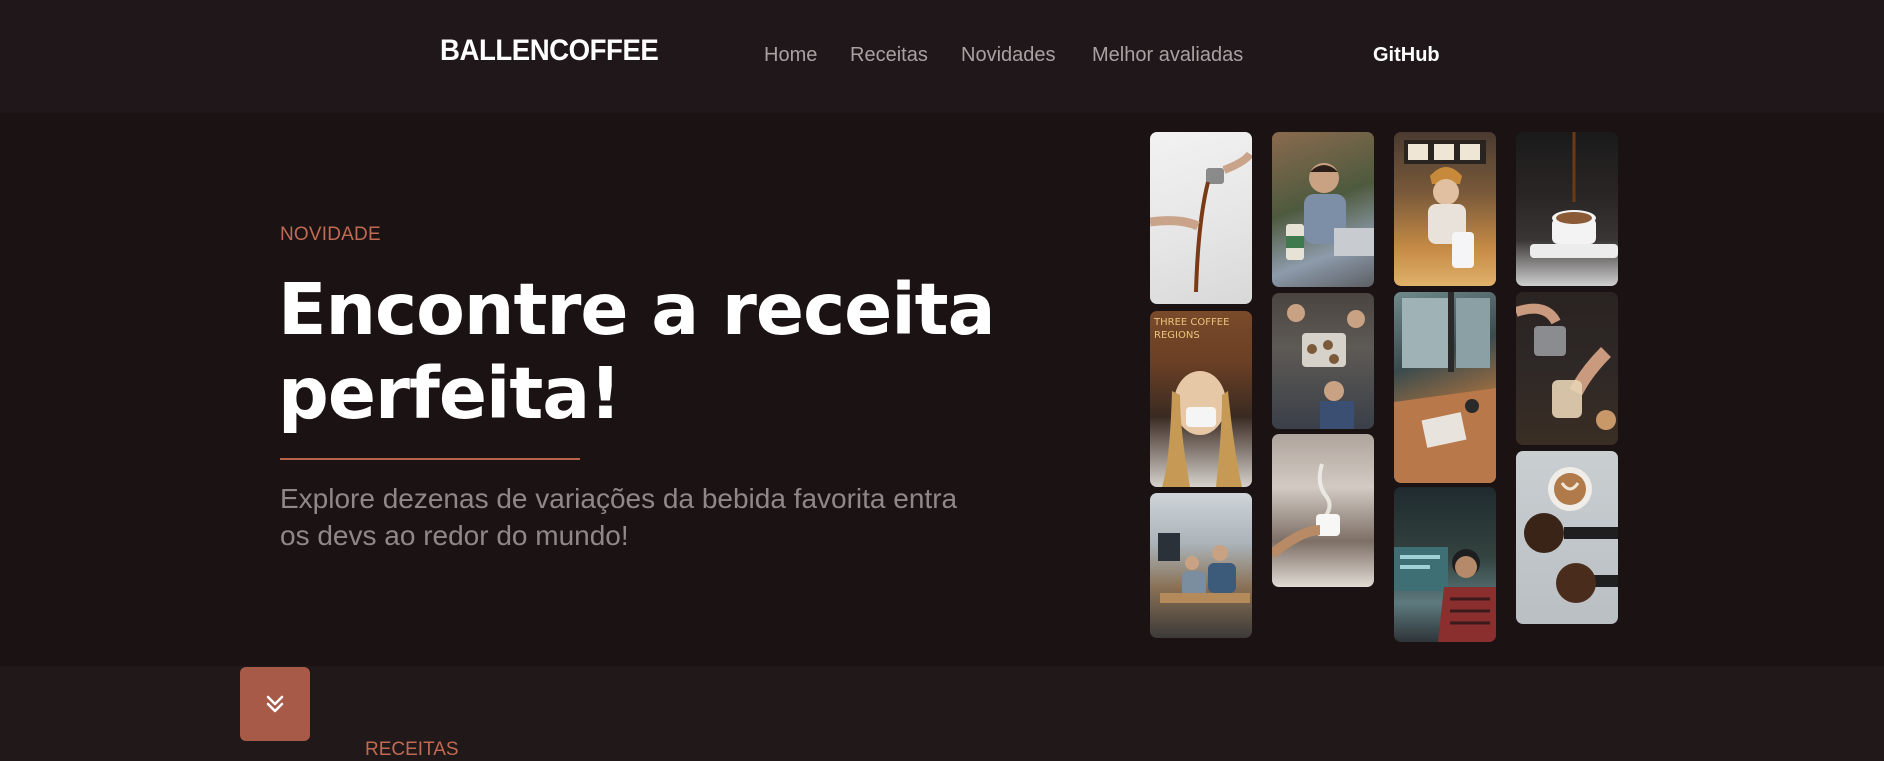  Describe the element at coordinates (450, 393) in the screenshot. I see `hero-title-line-2: perfeita!` at that location.